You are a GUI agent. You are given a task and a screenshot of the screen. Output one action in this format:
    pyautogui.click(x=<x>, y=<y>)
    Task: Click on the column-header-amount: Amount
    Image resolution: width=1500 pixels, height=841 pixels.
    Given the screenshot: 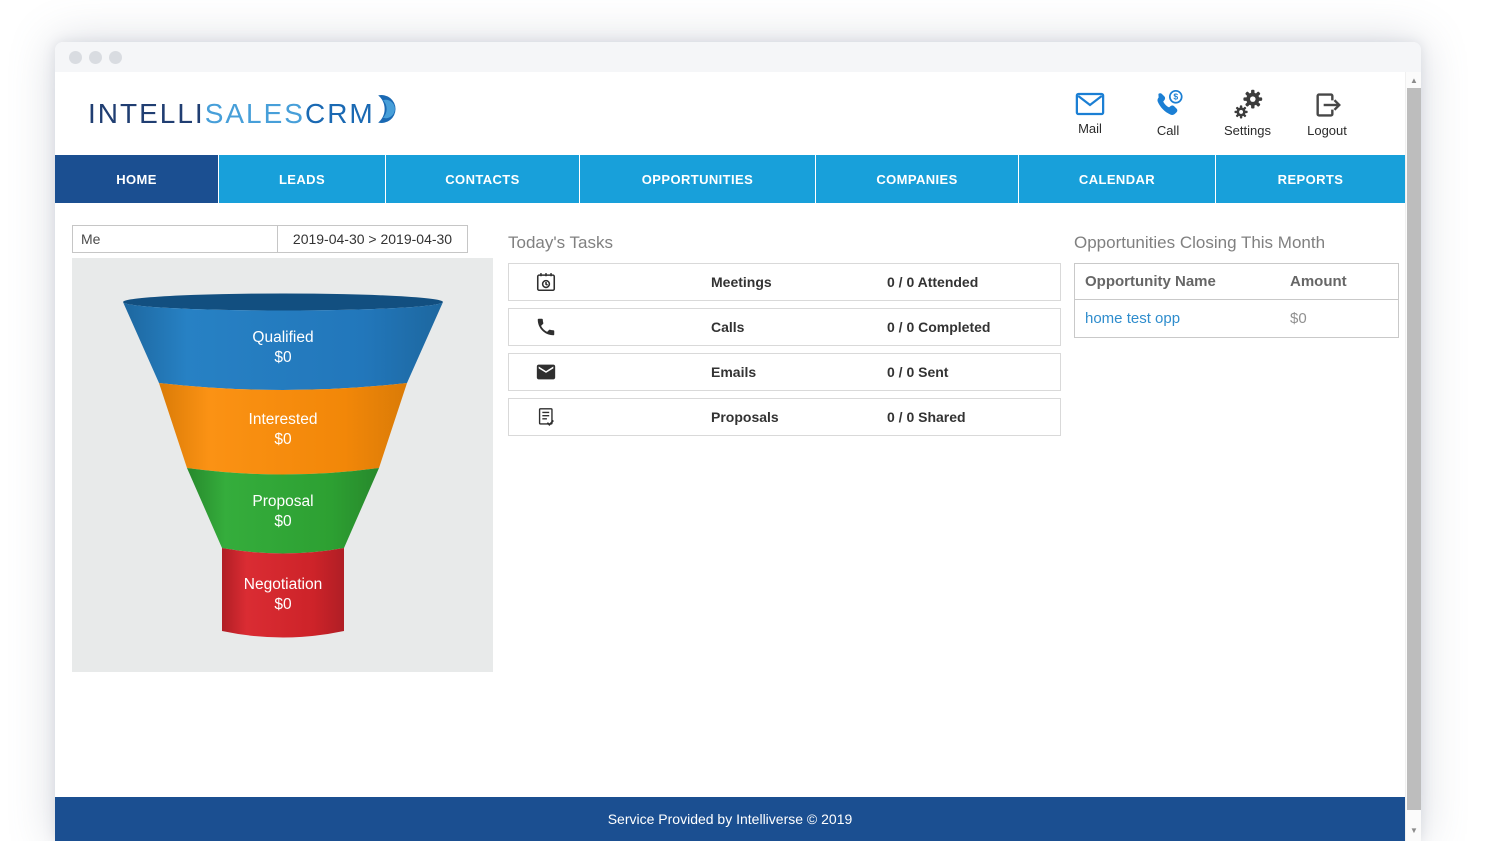 What is the action you would take?
    pyautogui.click(x=1318, y=281)
    